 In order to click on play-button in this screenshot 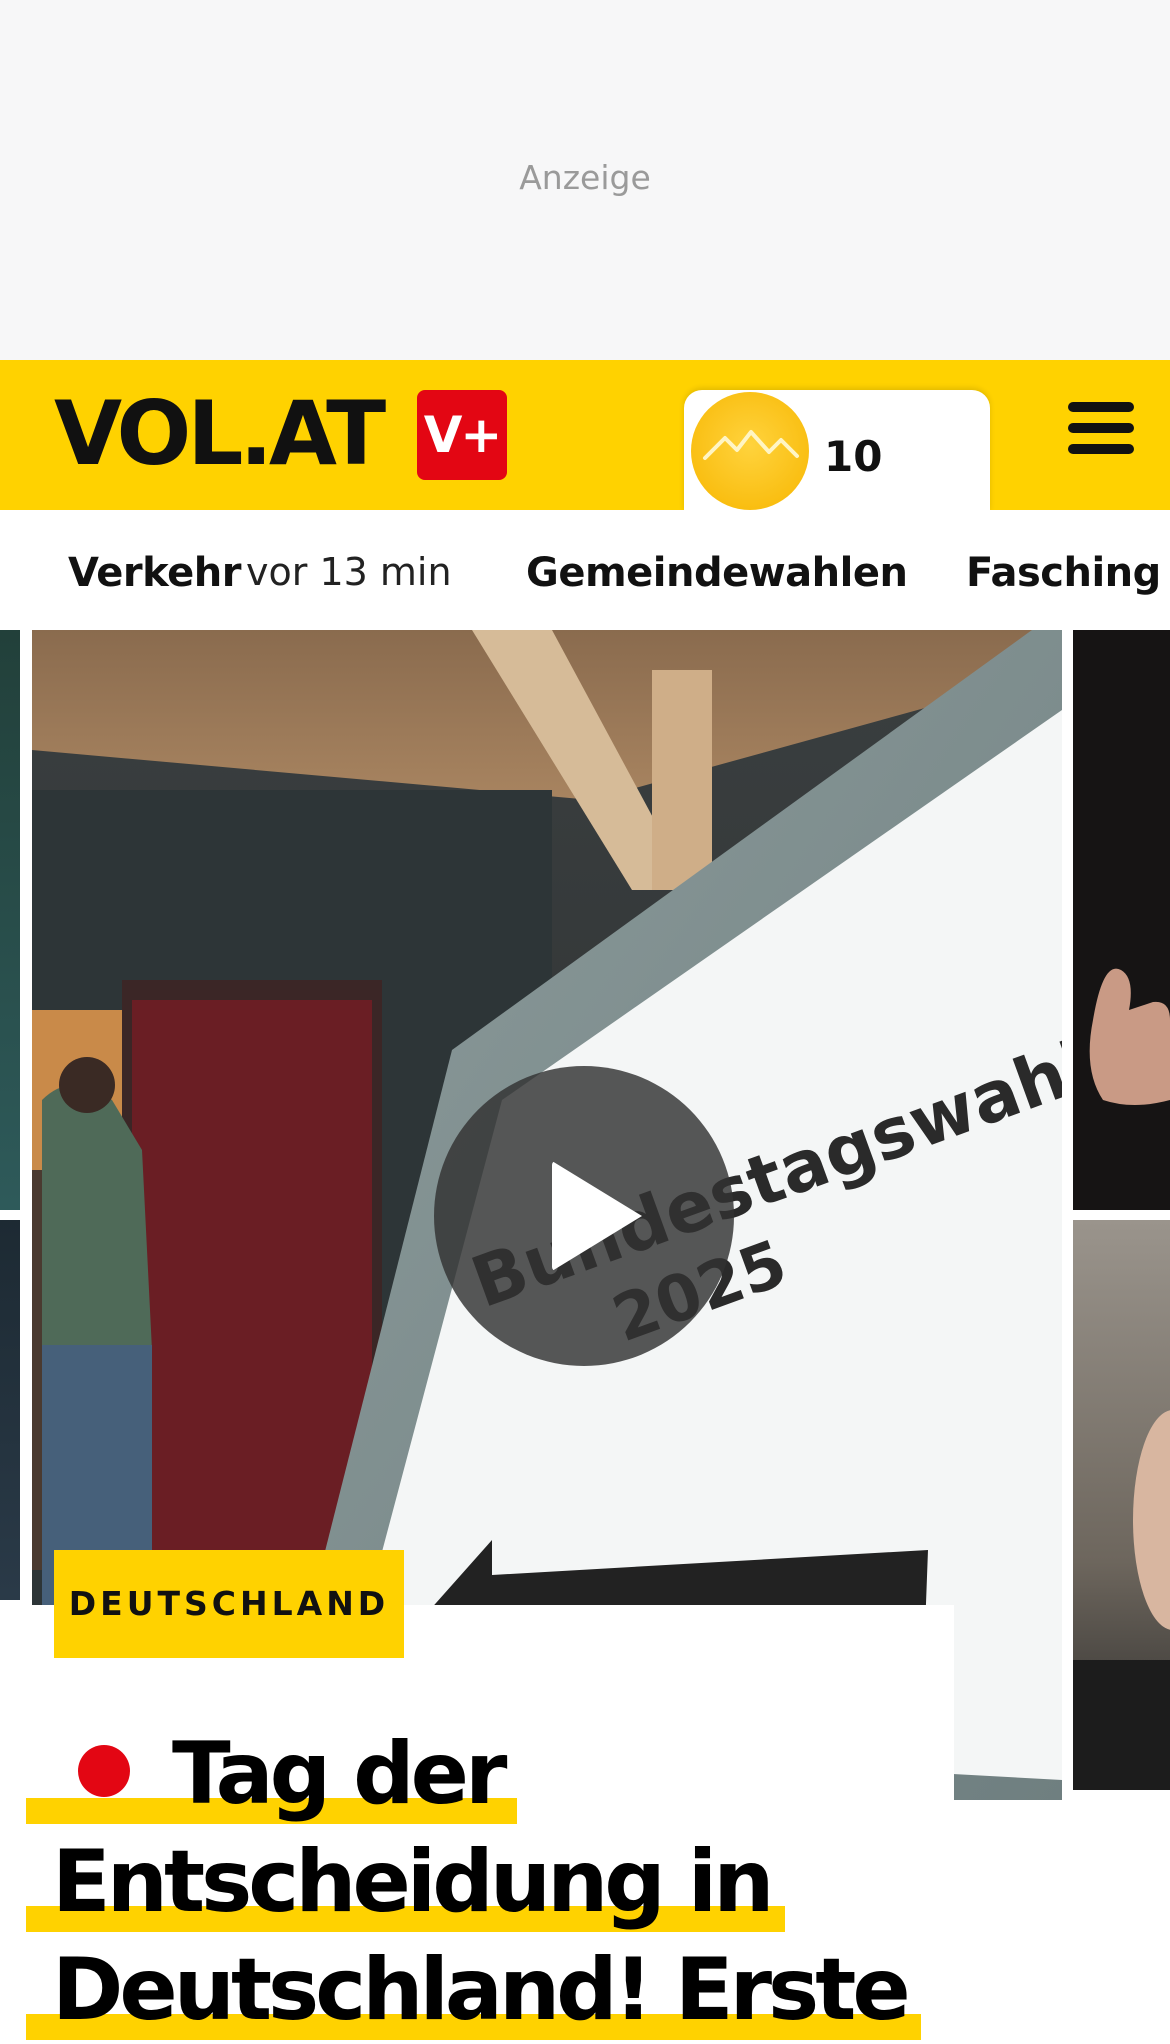, I will do `click(584, 1216)`.